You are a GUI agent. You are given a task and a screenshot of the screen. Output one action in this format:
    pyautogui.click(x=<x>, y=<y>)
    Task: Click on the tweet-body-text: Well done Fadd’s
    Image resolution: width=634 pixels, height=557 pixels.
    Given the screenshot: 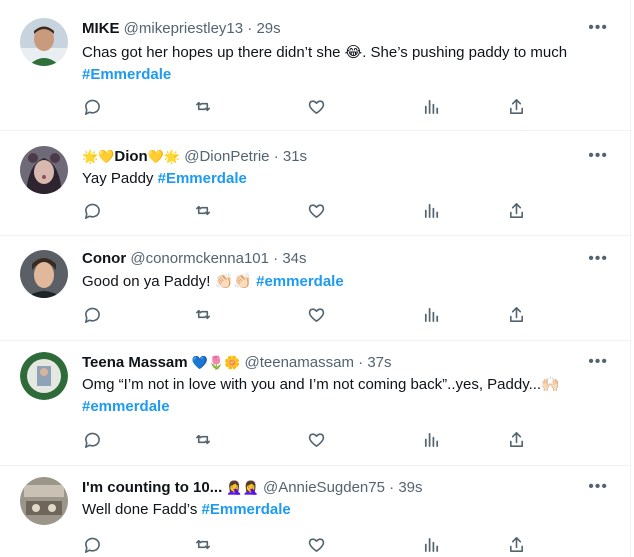 What is the action you would take?
    pyautogui.click(x=140, y=509)
    